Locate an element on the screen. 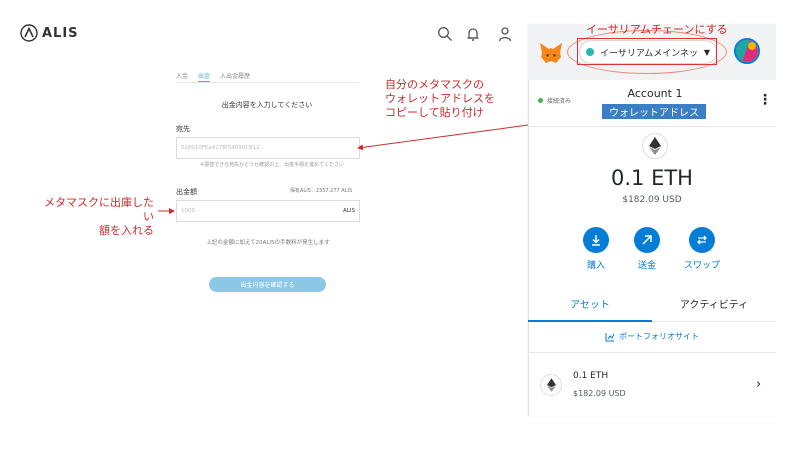 This screenshot has width=800, height=450. buy-label: 購入 is located at coordinates (595, 266).